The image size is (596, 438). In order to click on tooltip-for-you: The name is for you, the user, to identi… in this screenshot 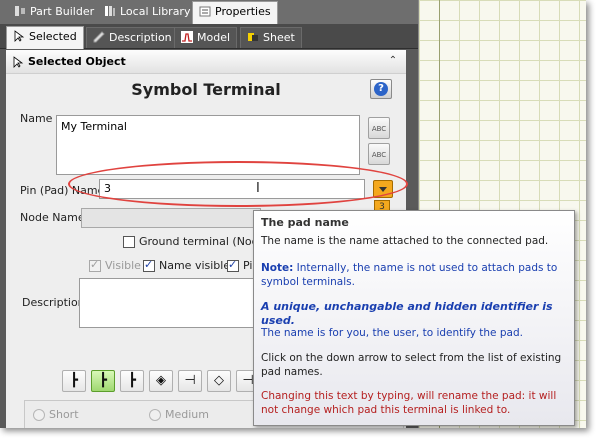, I will do `click(392, 333)`.